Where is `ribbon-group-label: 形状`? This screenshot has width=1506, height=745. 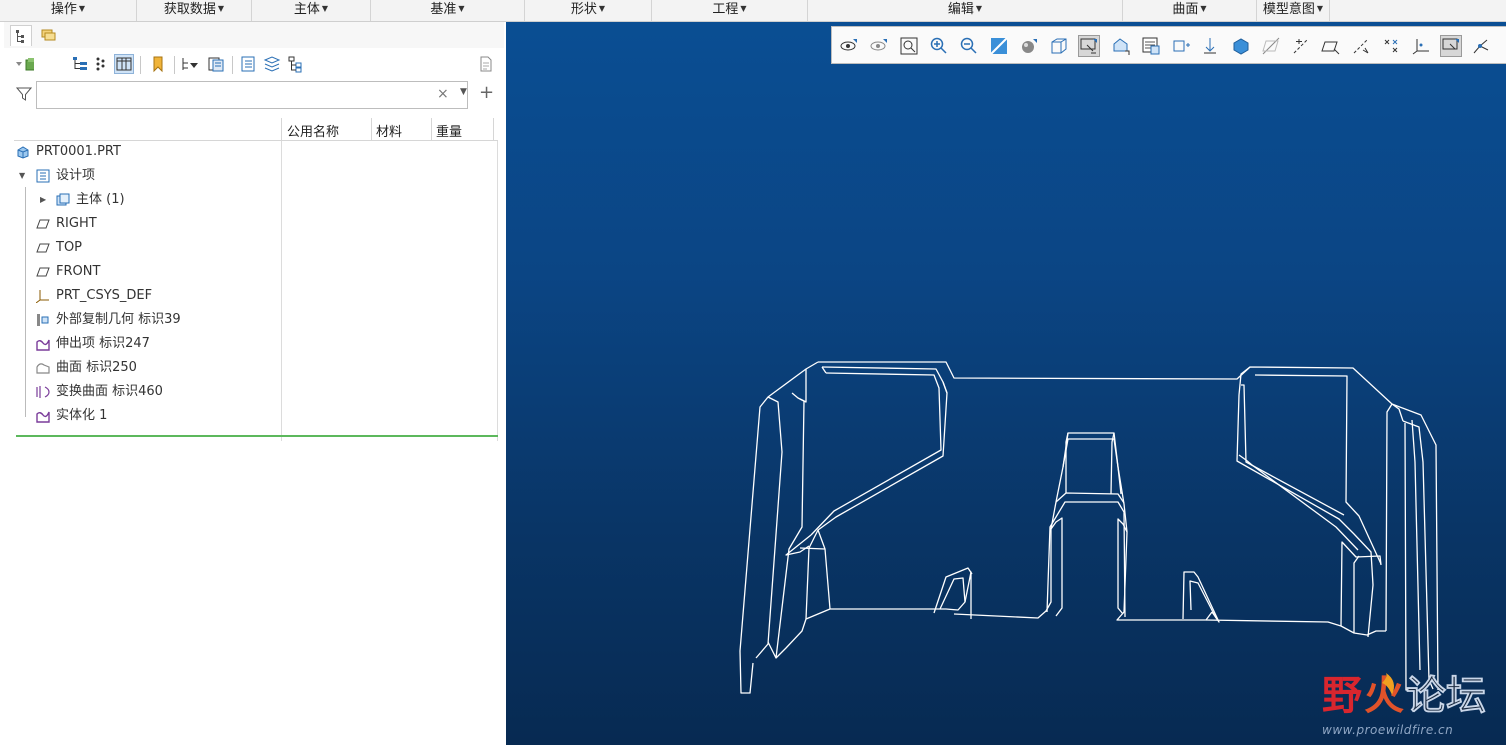
ribbon-group-label: 形状 is located at coordinates (583, 9).